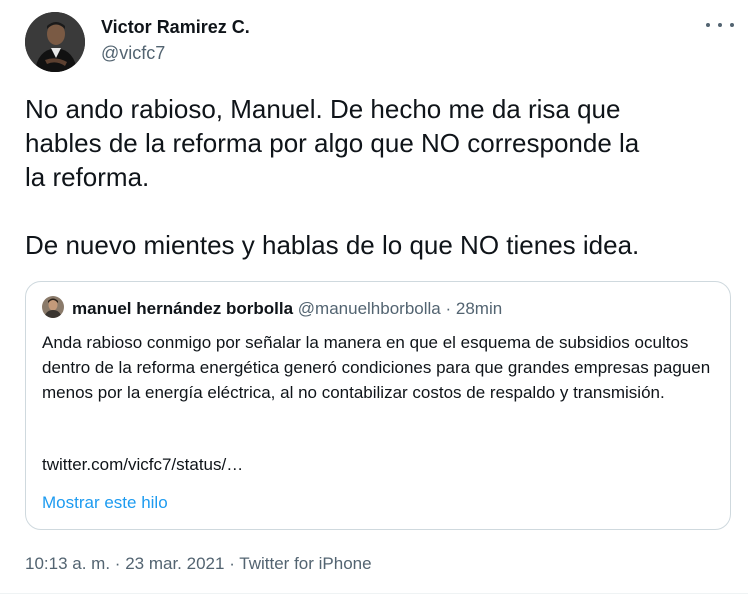 This screenshot has height=596, width=748. Describe the element at coordinates (174, 563) in the screenshot. I see `tweet-date: 23 mar. 2021` at that location.